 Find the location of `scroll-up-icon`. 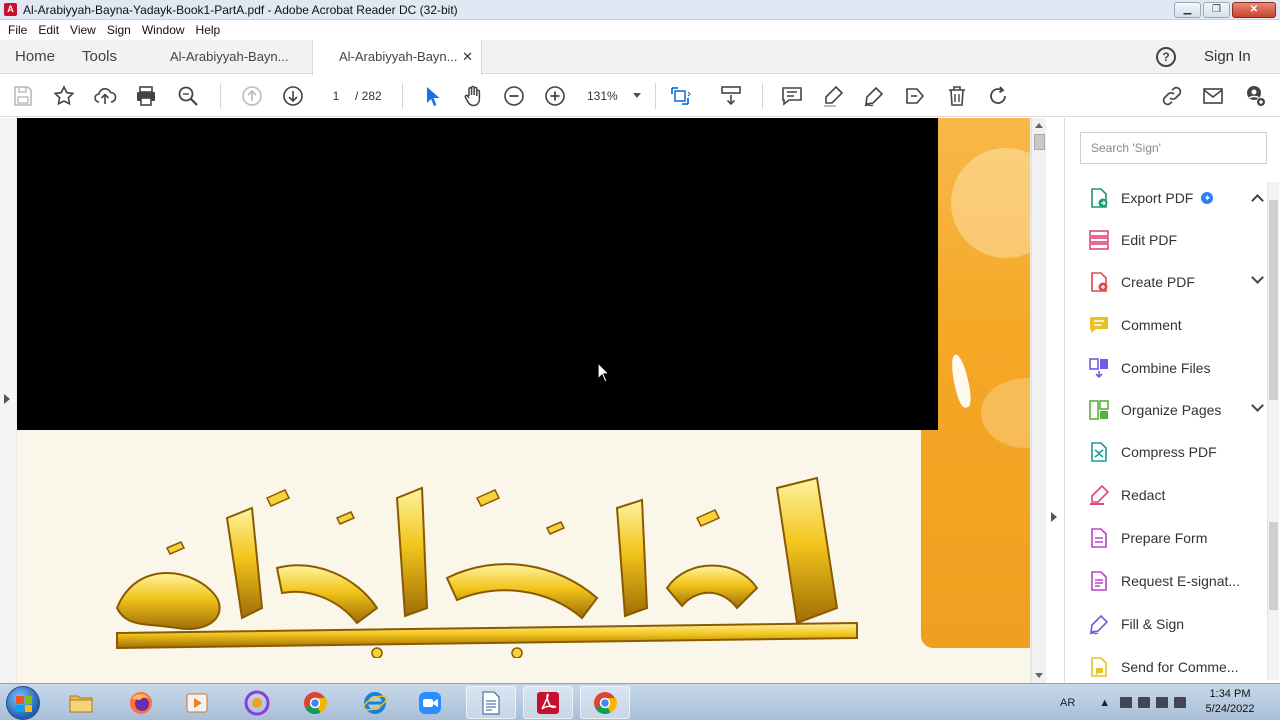

scroll-up-icon is located at coordinates (1039, 125).